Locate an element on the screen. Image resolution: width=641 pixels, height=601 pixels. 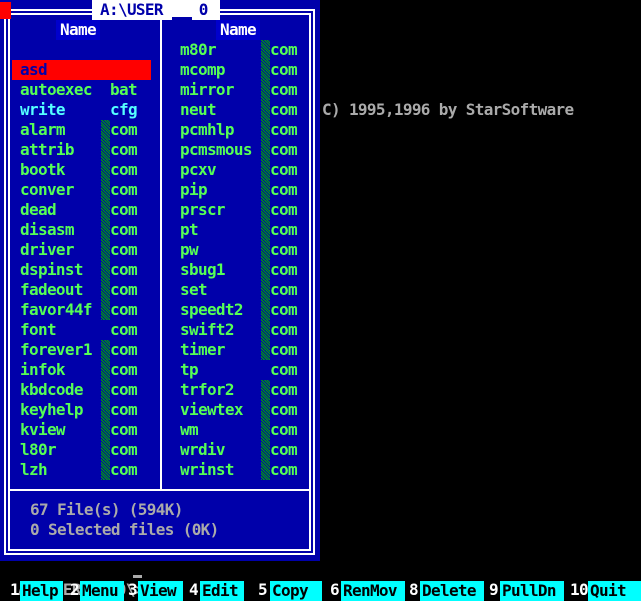
file-entry: wrinst com is located at coordinates (250, 470).